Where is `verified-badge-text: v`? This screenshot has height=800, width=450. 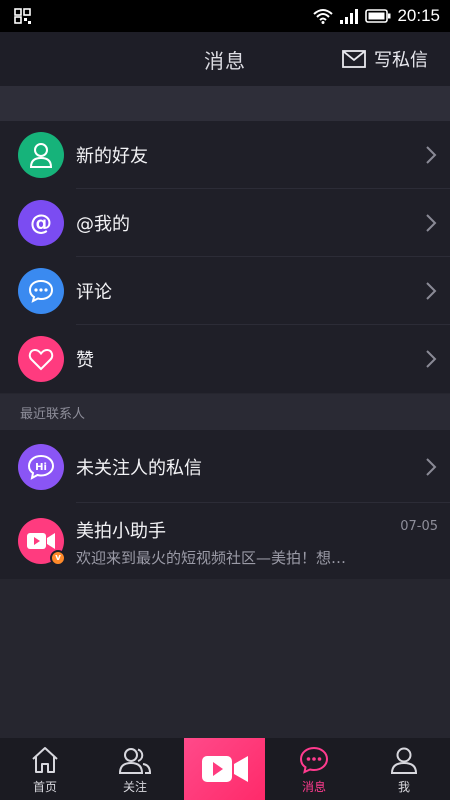
verified-badge-text: v is located at coordinates (58, 558).